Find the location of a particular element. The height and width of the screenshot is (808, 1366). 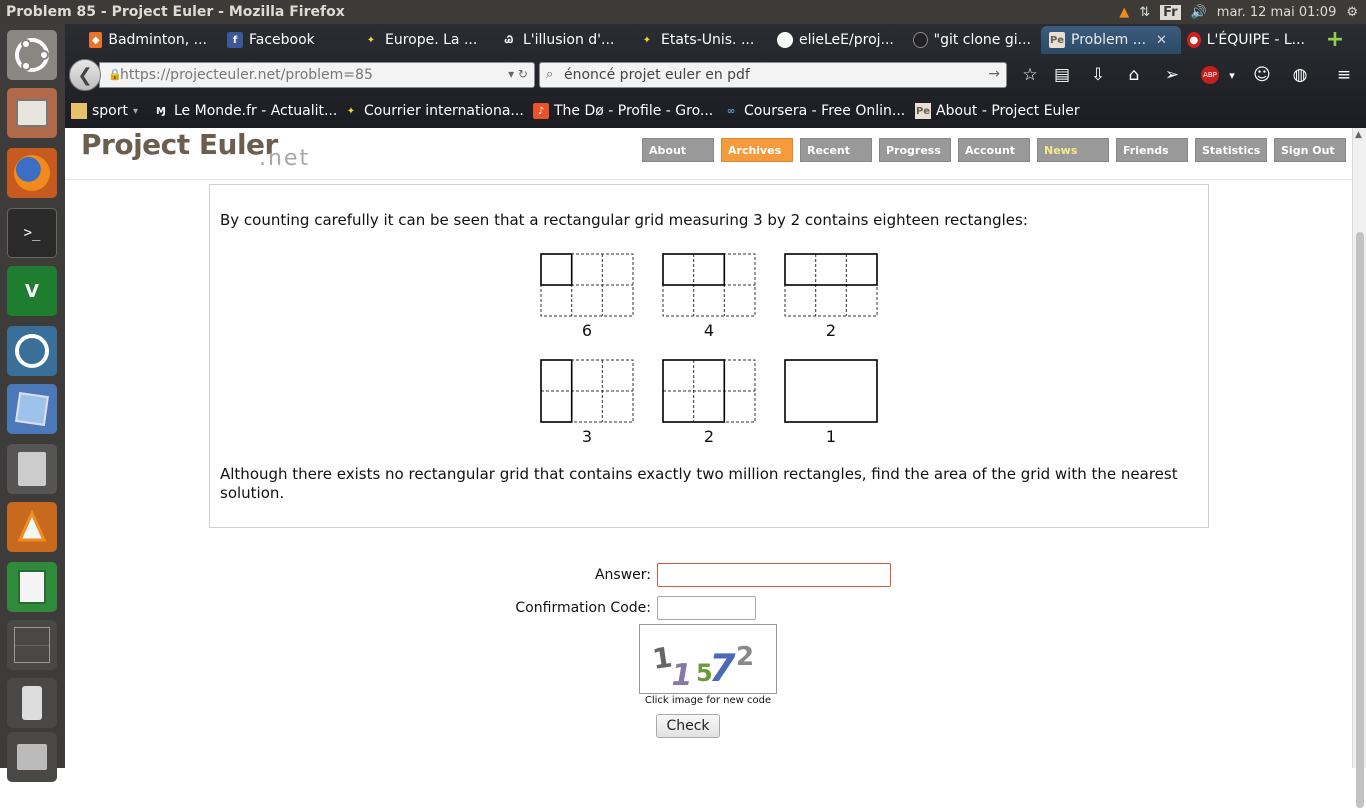

vlc-tray-icon: ▲ is located at coordinates (1124, 12).